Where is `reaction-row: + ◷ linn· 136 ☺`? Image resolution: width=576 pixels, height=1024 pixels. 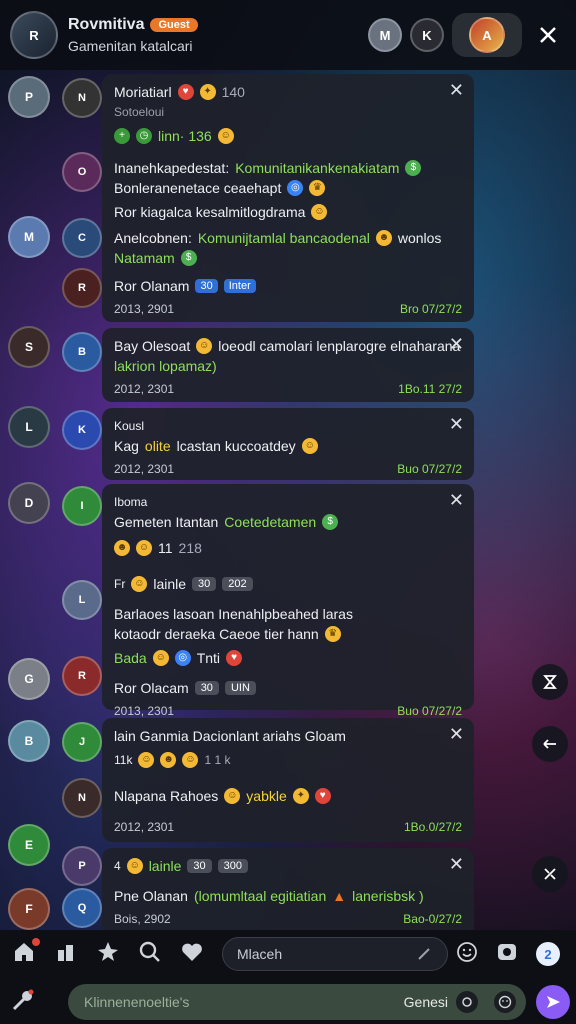 reaction-row: + ◷ linn· 136 ☺ is located at coordinates (288, 136).